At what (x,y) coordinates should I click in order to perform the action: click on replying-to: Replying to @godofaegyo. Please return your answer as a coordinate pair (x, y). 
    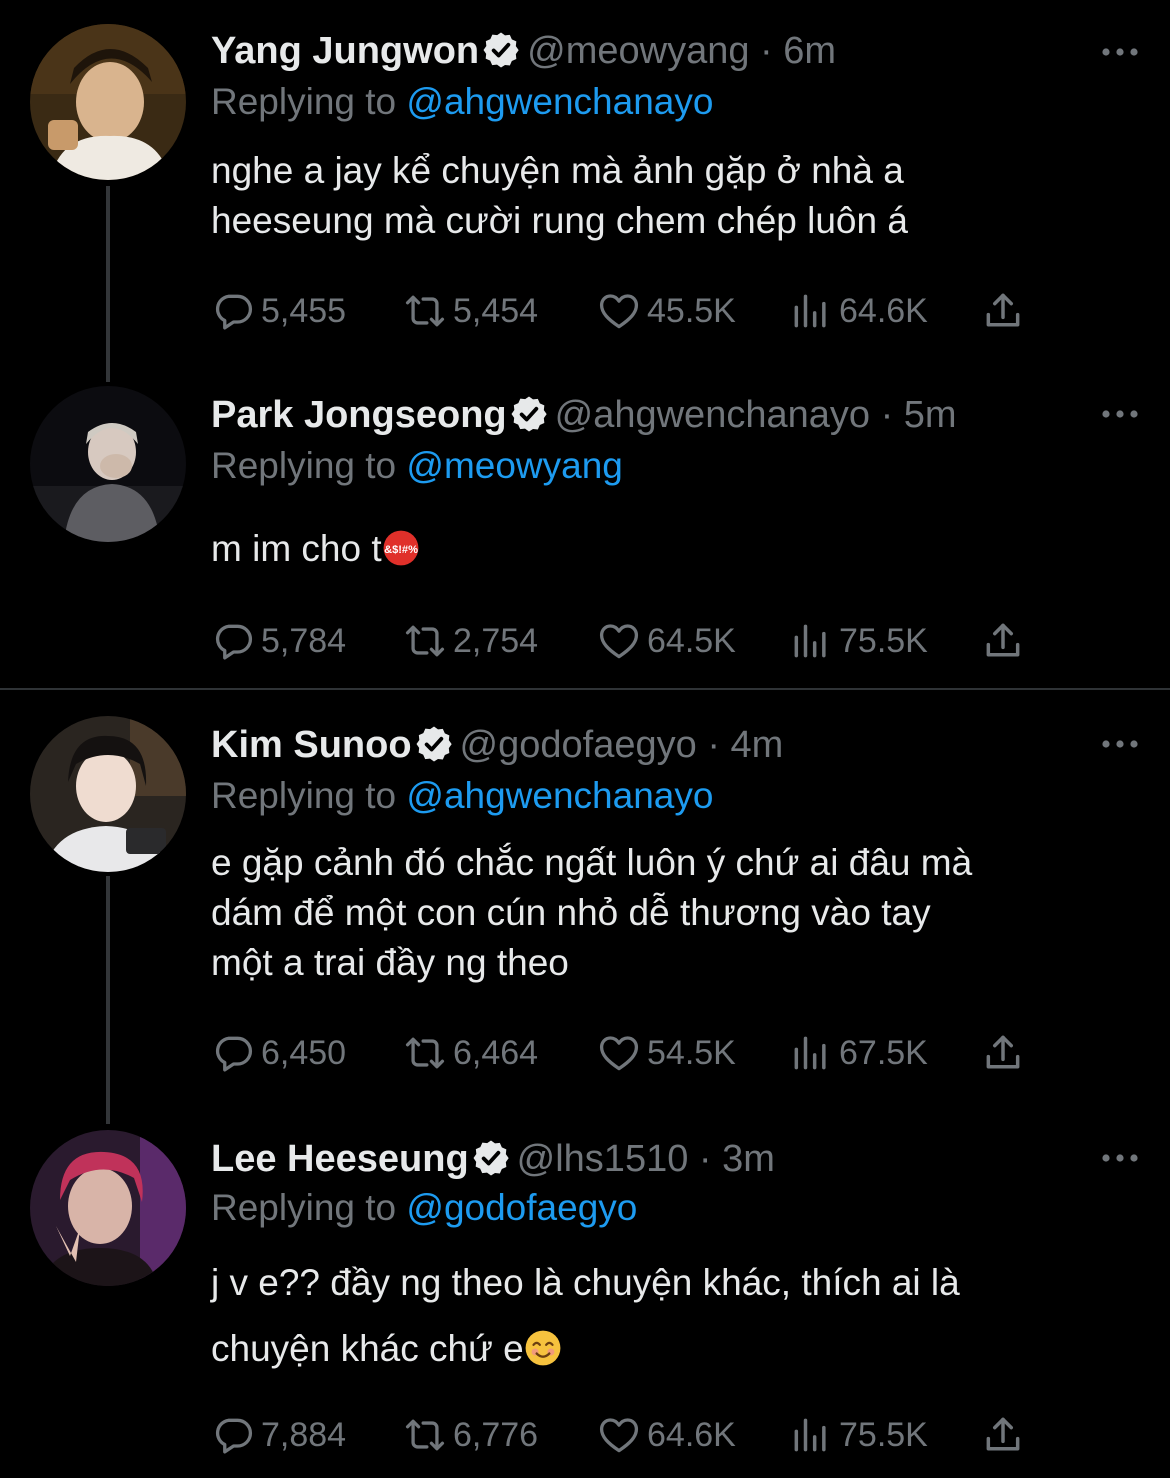
    Looking at the image, I should click on (424, 1208).